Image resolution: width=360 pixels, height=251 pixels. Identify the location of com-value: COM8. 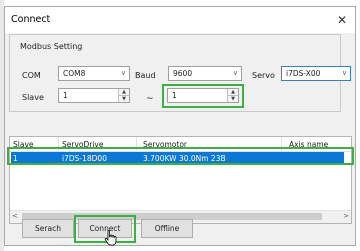
(74, 73).